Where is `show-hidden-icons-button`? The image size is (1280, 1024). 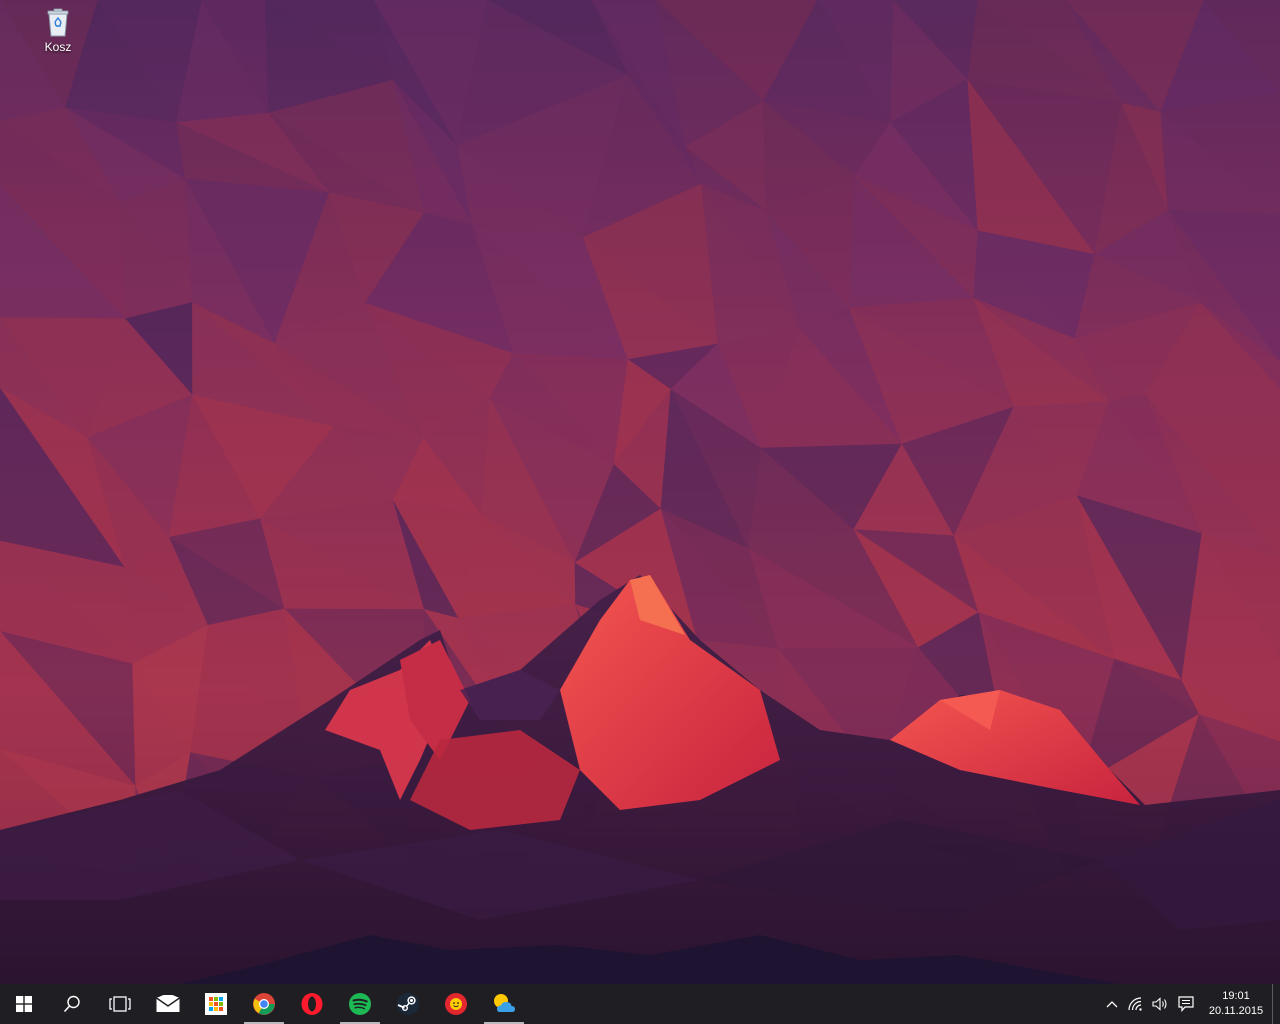
show-hidden-icons-button is located at coordinates (1112, 1004).